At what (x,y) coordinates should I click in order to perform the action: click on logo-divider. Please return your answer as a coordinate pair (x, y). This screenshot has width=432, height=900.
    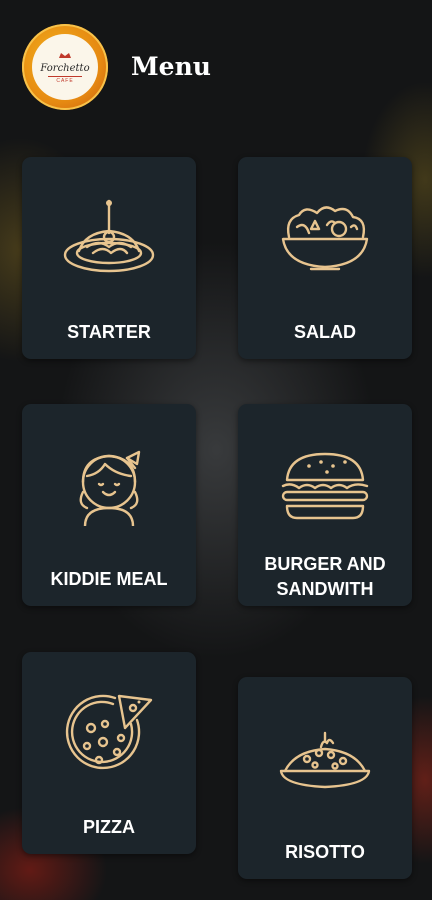
    Looking at the image, I should click on (65, 76).